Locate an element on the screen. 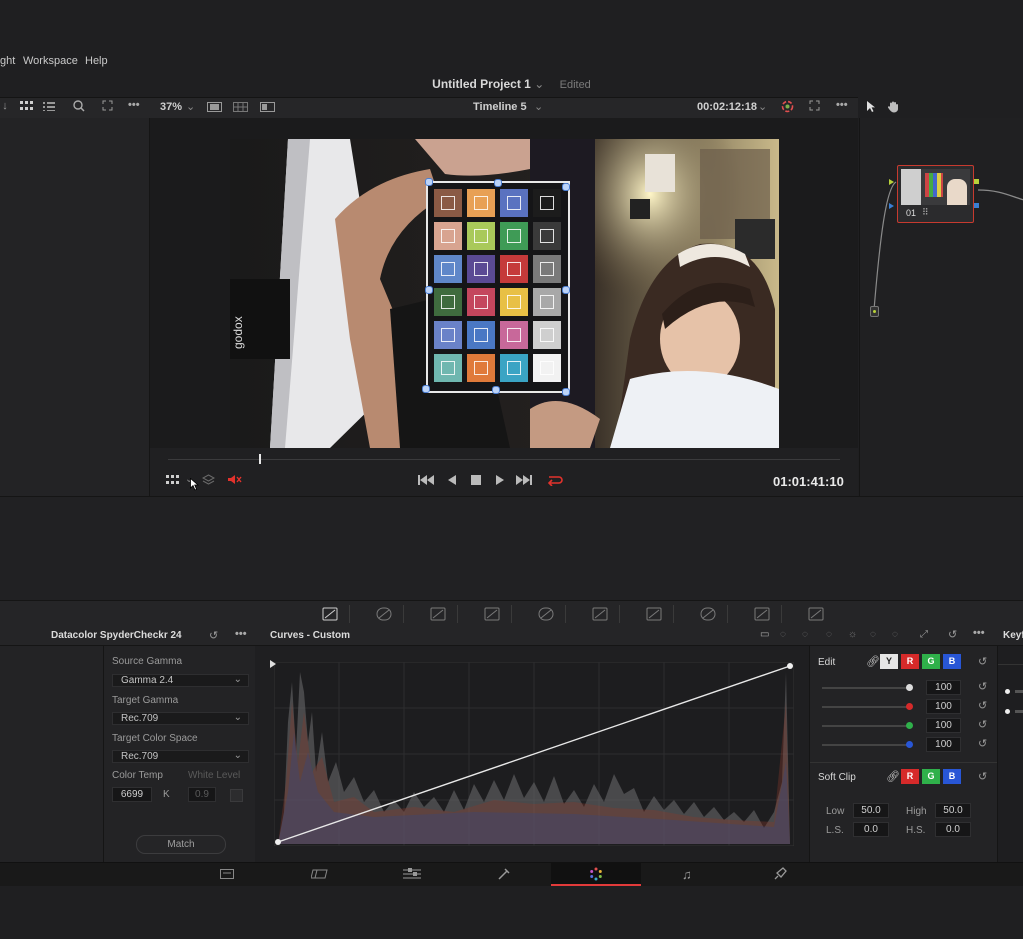  curve-mode-icon: ▭ is located at coordinates (764, 634).